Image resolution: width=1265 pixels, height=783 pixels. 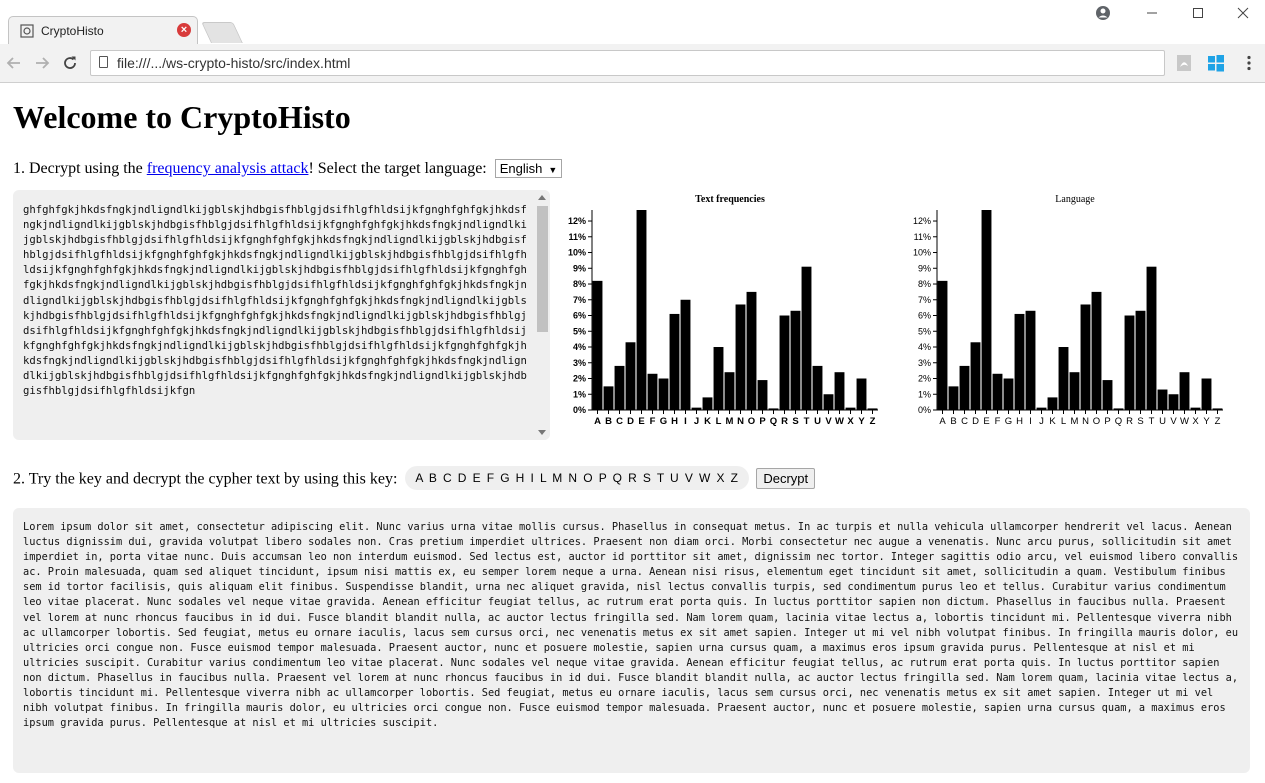 I want to click on y-tick-label: 2%, so click(x=924, y=379).